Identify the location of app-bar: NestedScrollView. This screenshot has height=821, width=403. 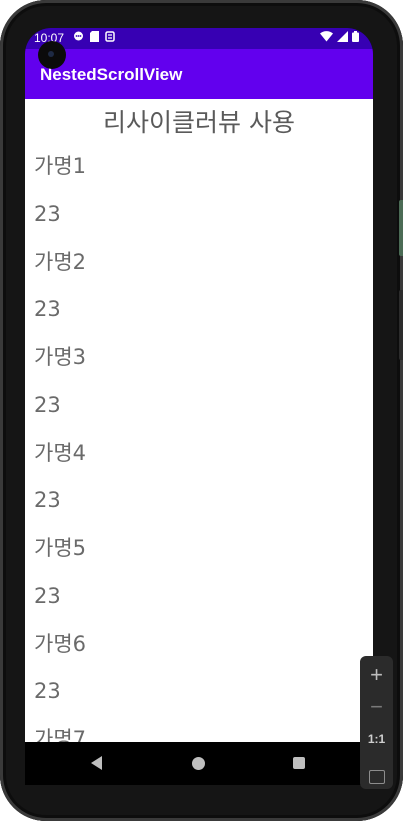
(199, 74).